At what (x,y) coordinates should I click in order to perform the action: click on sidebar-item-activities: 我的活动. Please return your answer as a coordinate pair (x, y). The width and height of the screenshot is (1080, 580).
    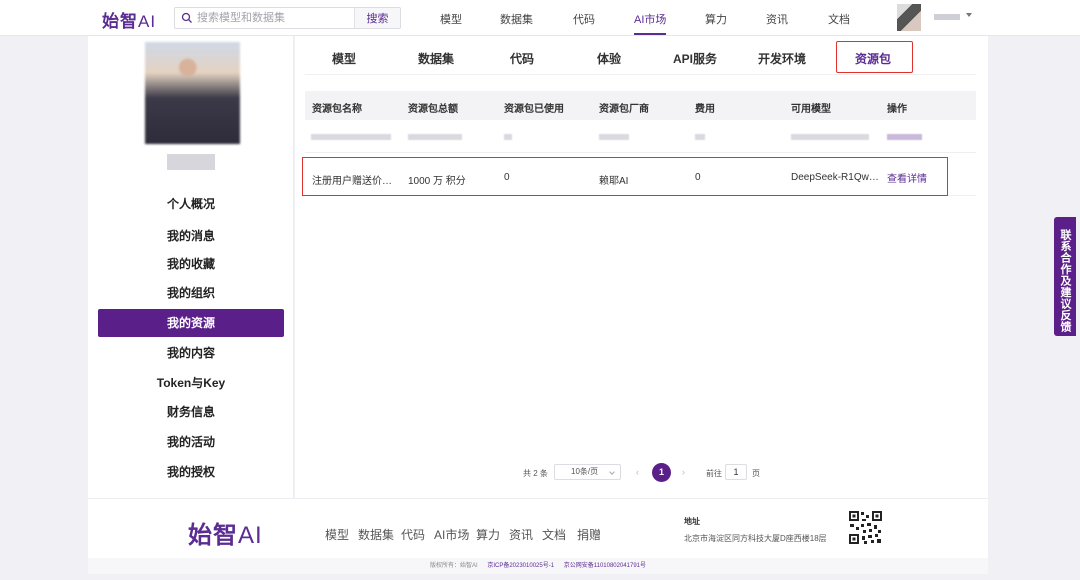
    Looking at the image, I should click on (191, 442).